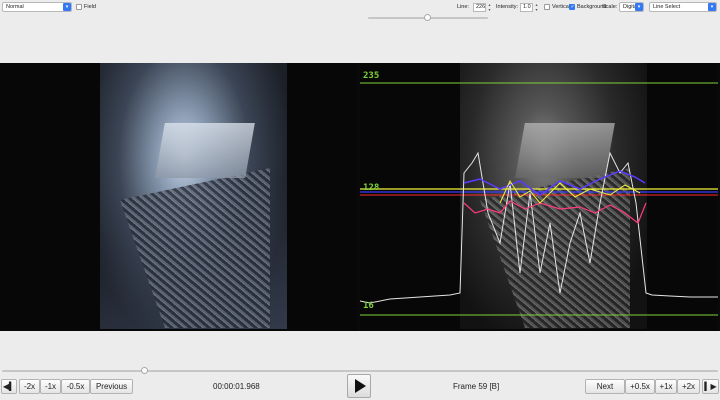 This screenshot has height=400, width=720. Describe the element at coordinates (610, 7) in the screenshot. I see `scale-label: Scale:` at that location.